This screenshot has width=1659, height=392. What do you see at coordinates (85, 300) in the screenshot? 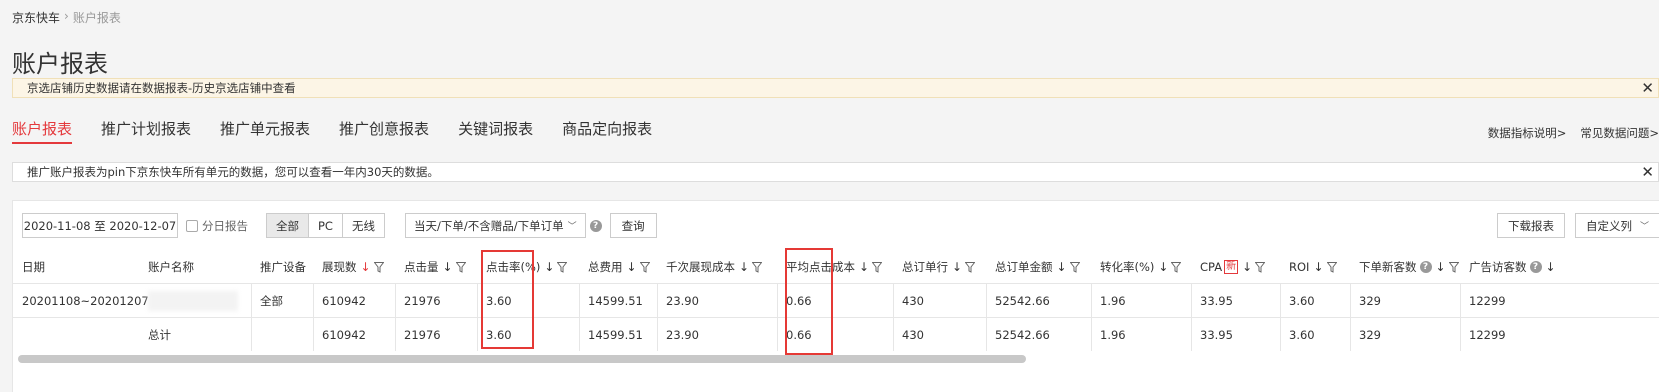
I see `cell-date: 20201108~20201207` at bounding box center [85, 300].